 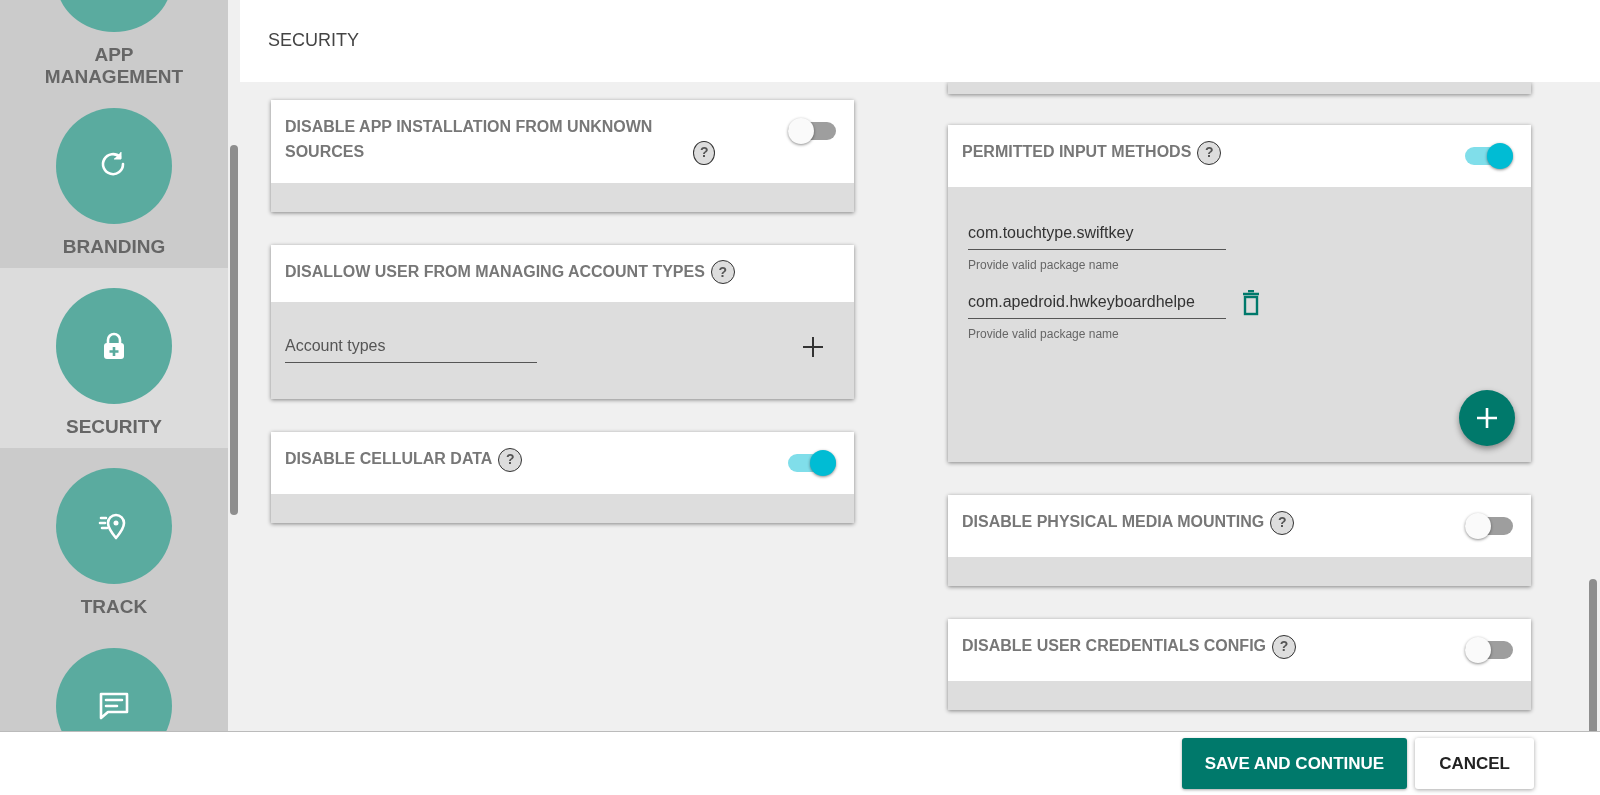 I want to click on card-title: DISABLE APP INSTALLATION FROM UNKNOWN SOURCES, so click(x=469, y=139).